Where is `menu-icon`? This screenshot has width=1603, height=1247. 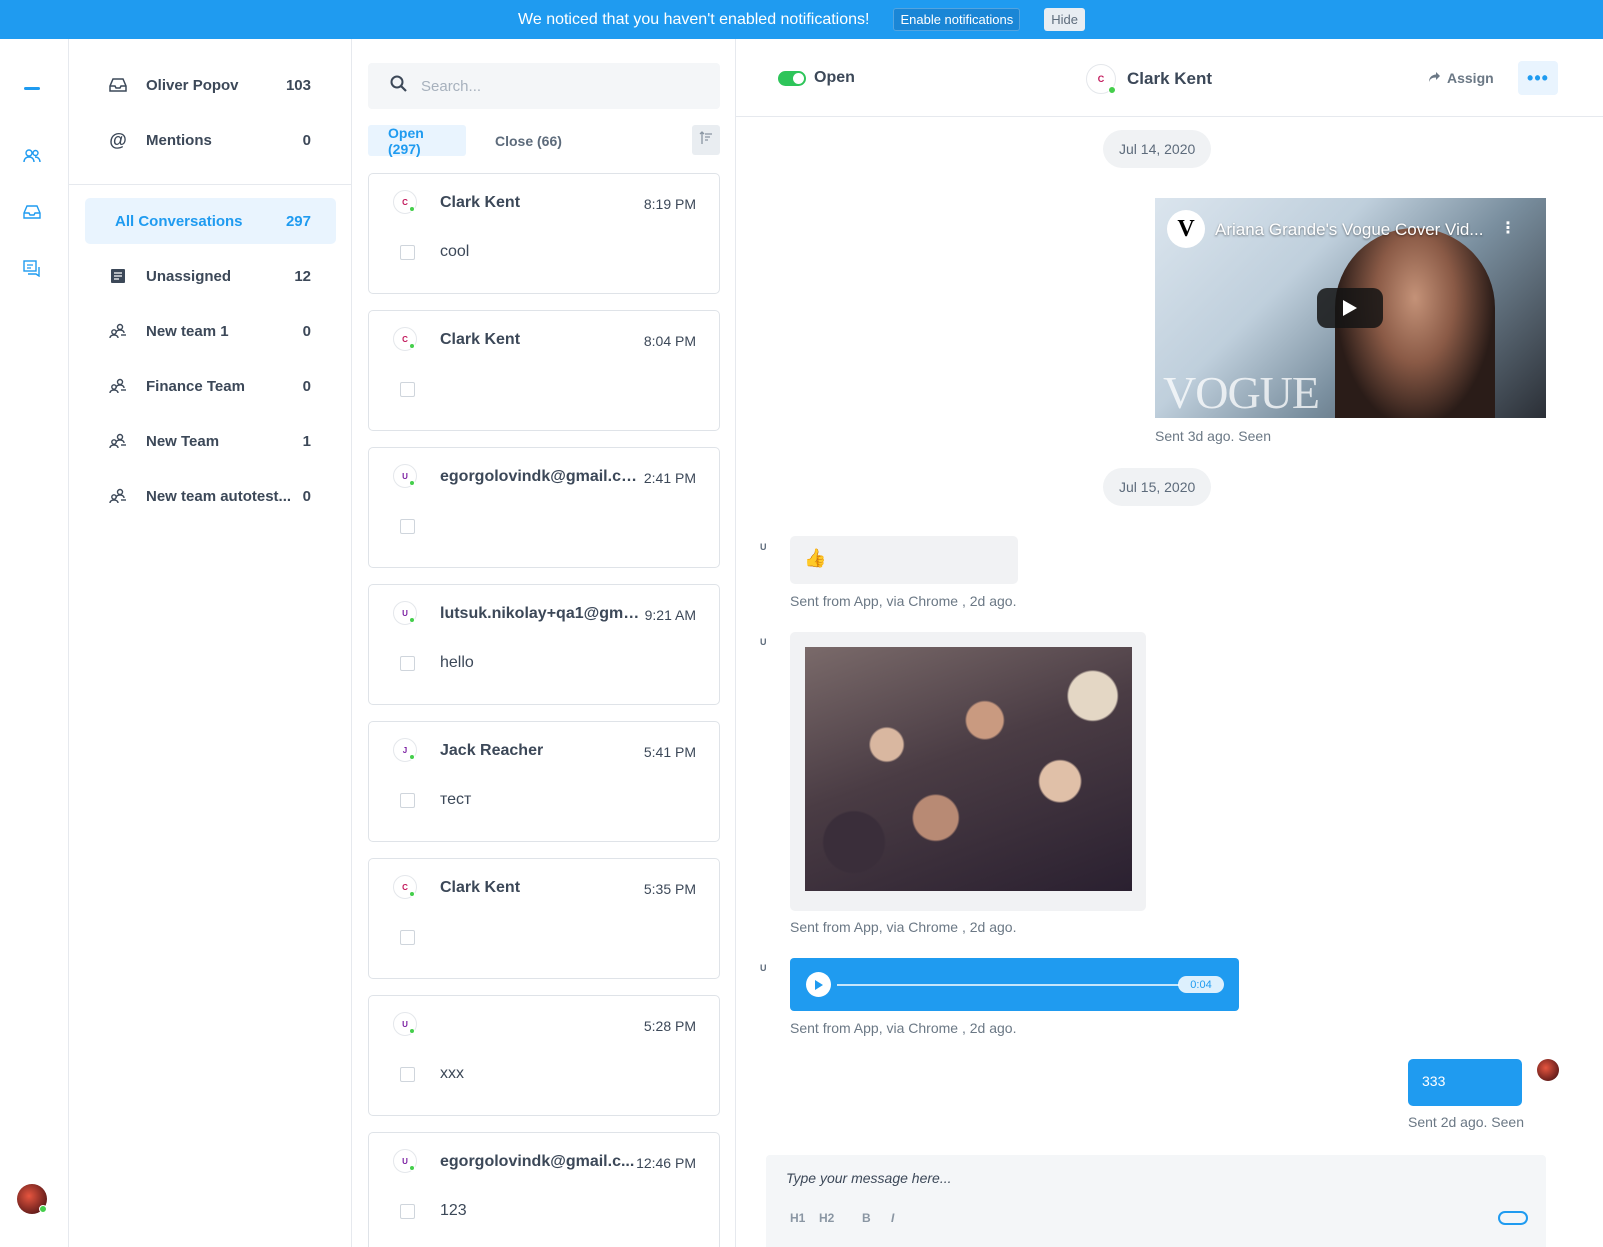 menu-icon is located at coordinates (32, 88).